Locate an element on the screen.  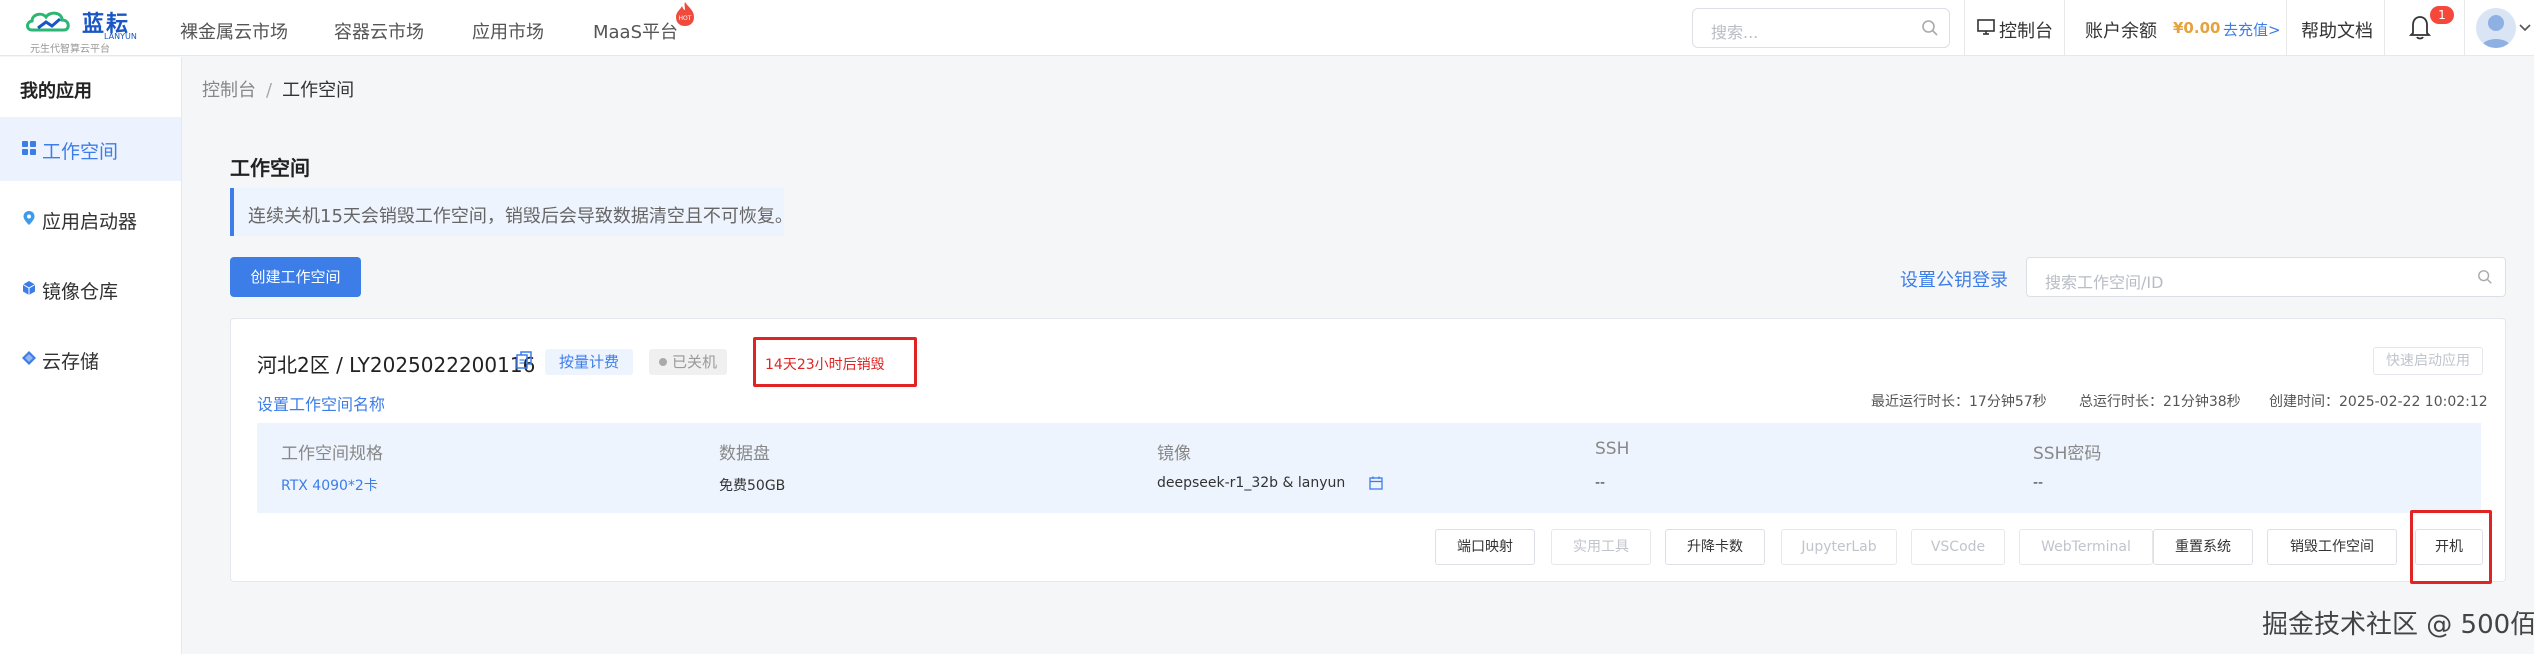
sidebar-item-label: 镜像仓库 is located at coordinates (80, 292).